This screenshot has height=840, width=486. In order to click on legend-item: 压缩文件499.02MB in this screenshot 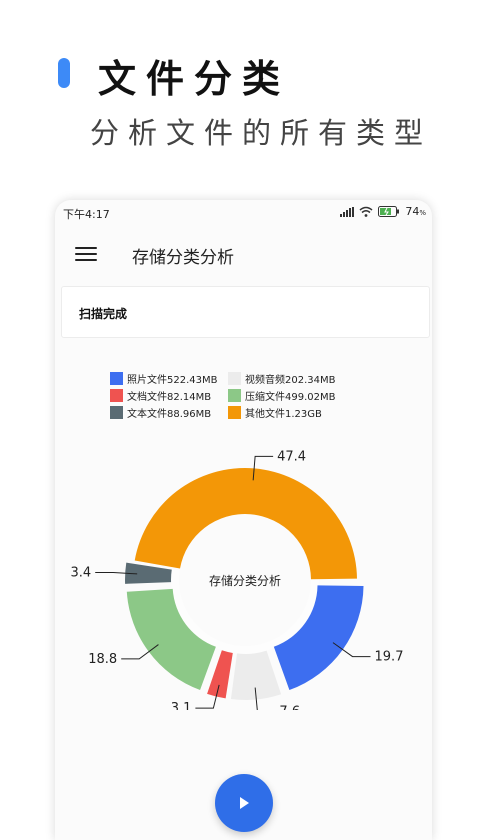, I will do `click(303, 395)`.